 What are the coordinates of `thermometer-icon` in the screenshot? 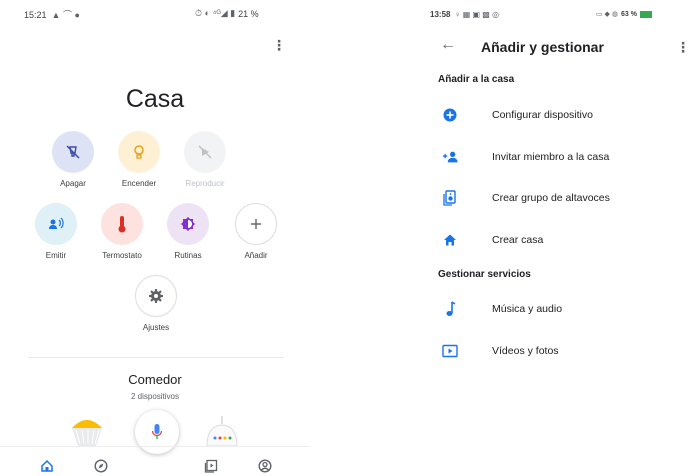 It's located at (122, 224).